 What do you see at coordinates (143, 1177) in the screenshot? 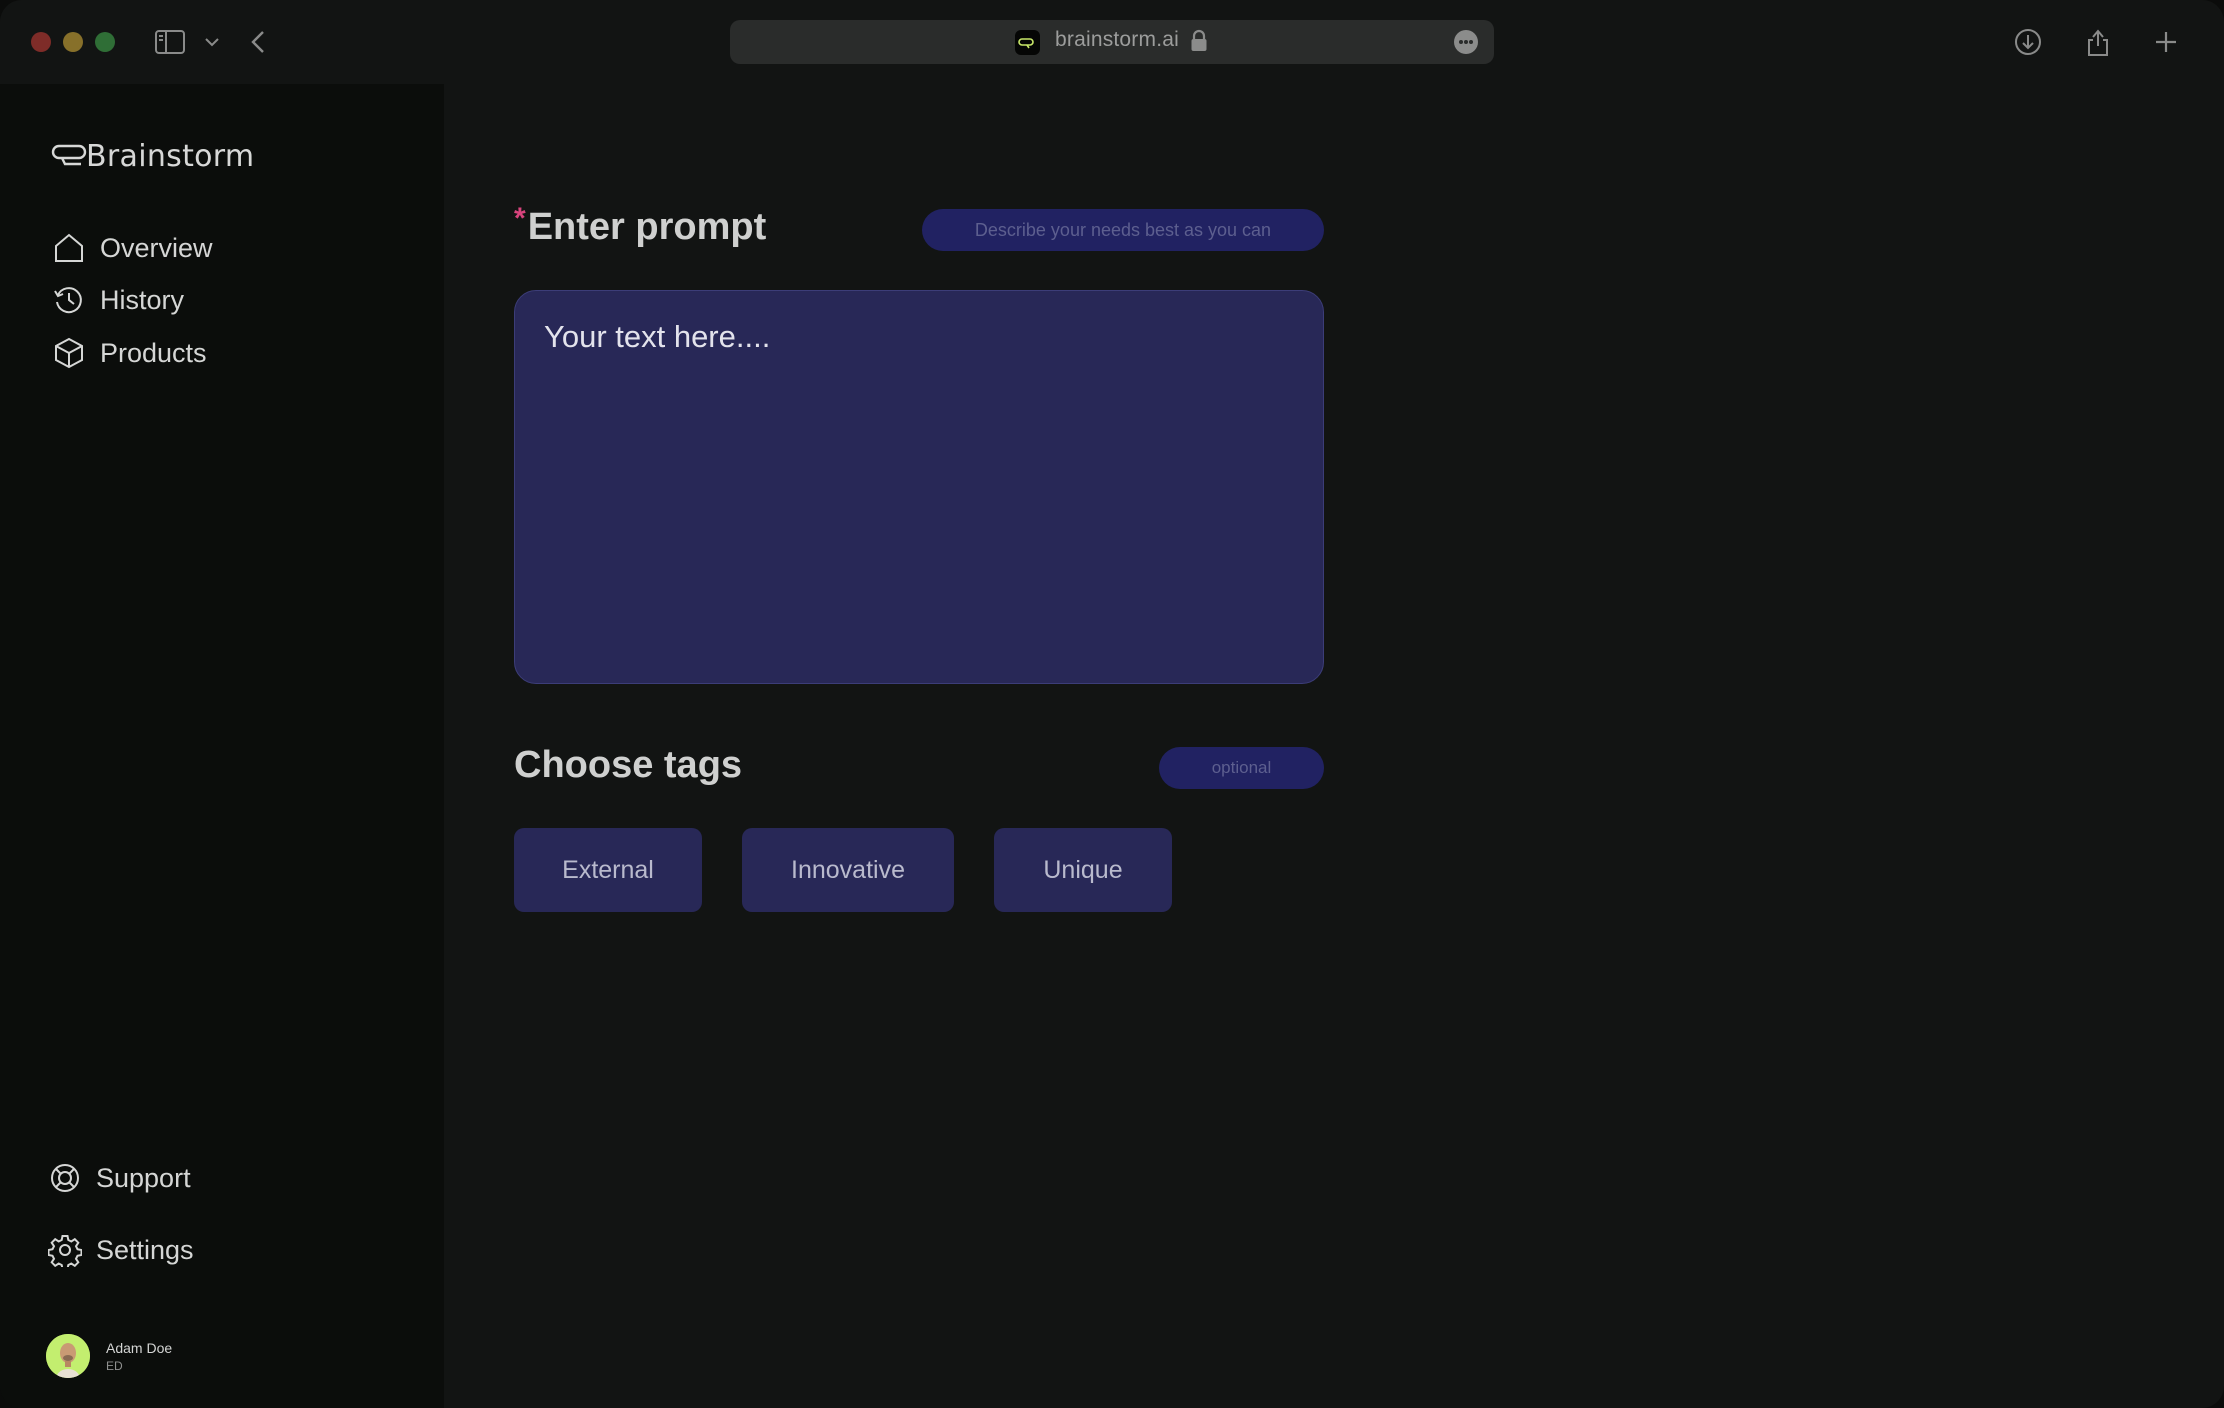
I see `sidebar-item-label: Support` at bounding box center [143, 1177].